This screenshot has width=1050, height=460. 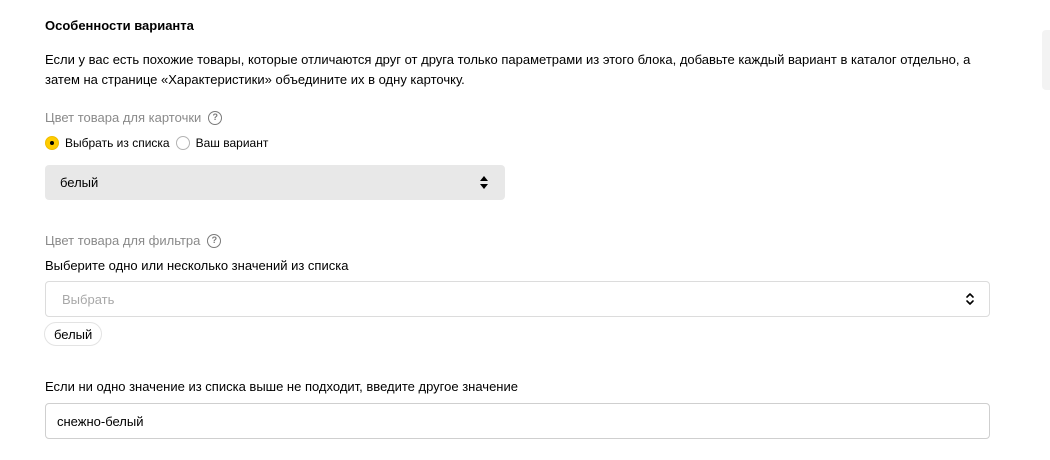 I want to click on chevron-up-down-icon, so click(x=970, y=299).